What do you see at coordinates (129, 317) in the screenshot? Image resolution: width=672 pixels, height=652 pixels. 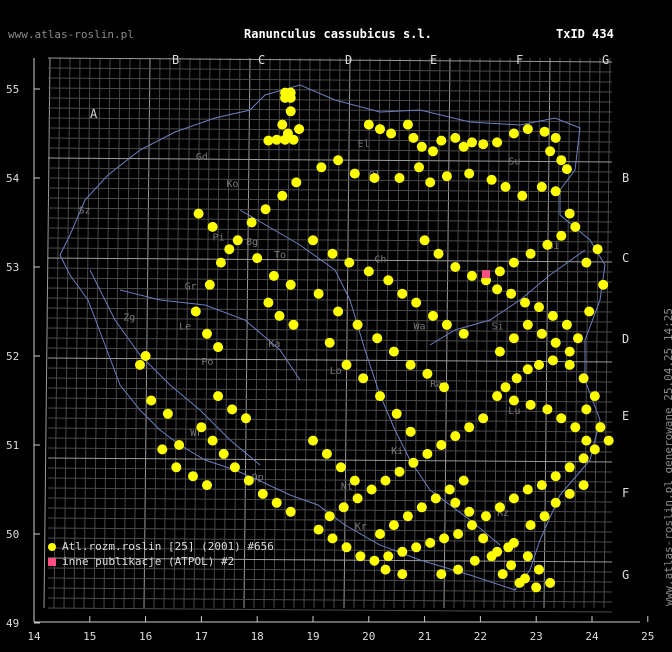 I see `region-label: Zg` at bounding box center [129, 317].